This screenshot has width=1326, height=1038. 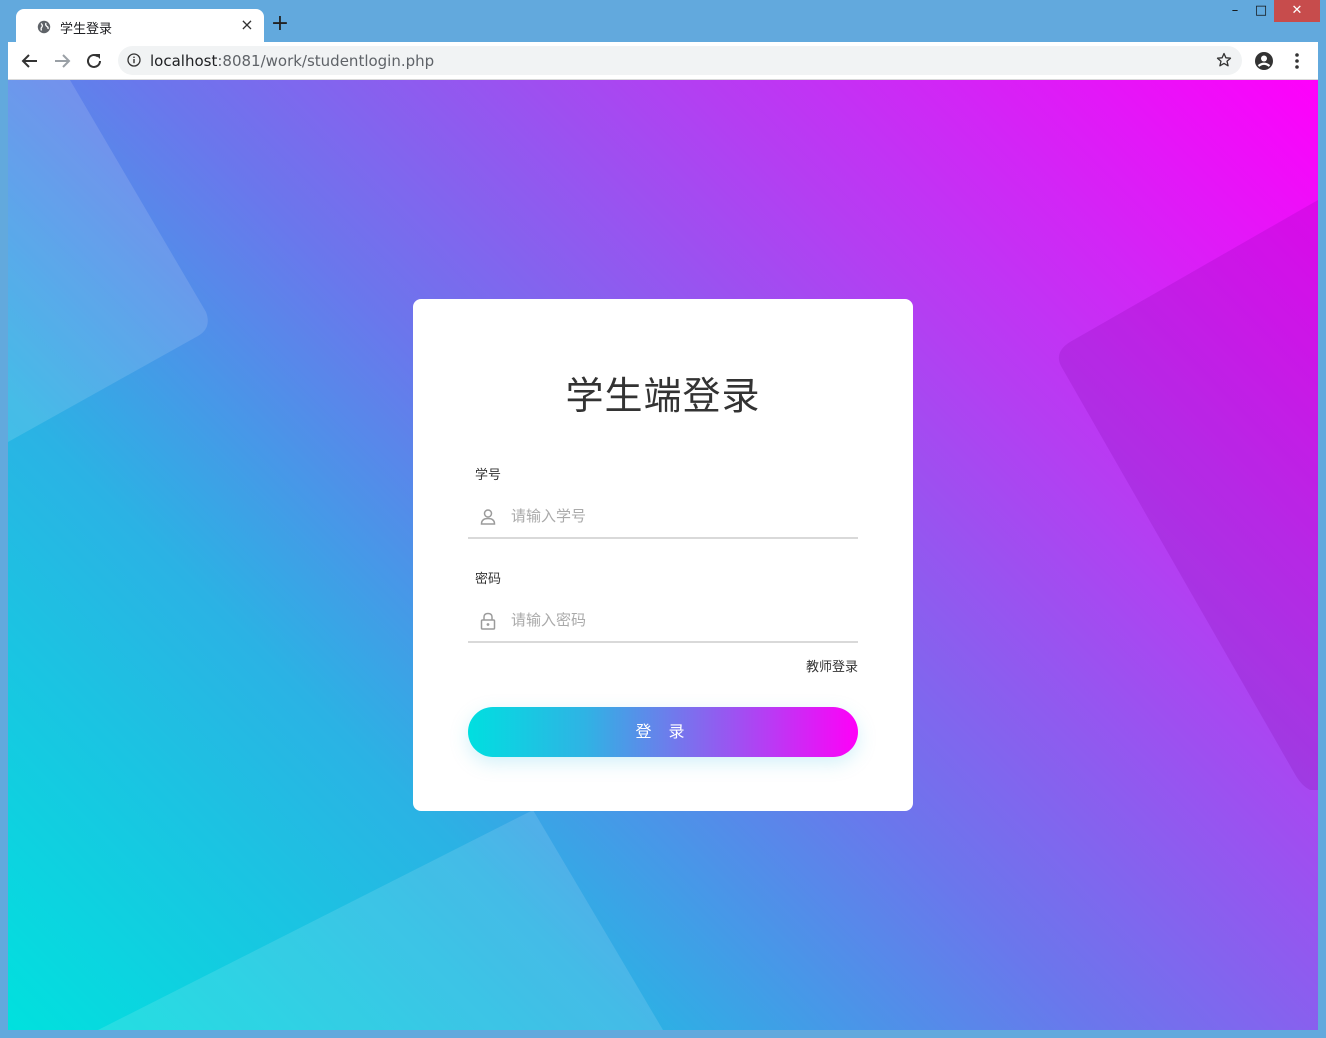 What do you see at coordinates (184, 61) in the screenshot?
I see `url-host: localhost` at bounding box center [184, 61].